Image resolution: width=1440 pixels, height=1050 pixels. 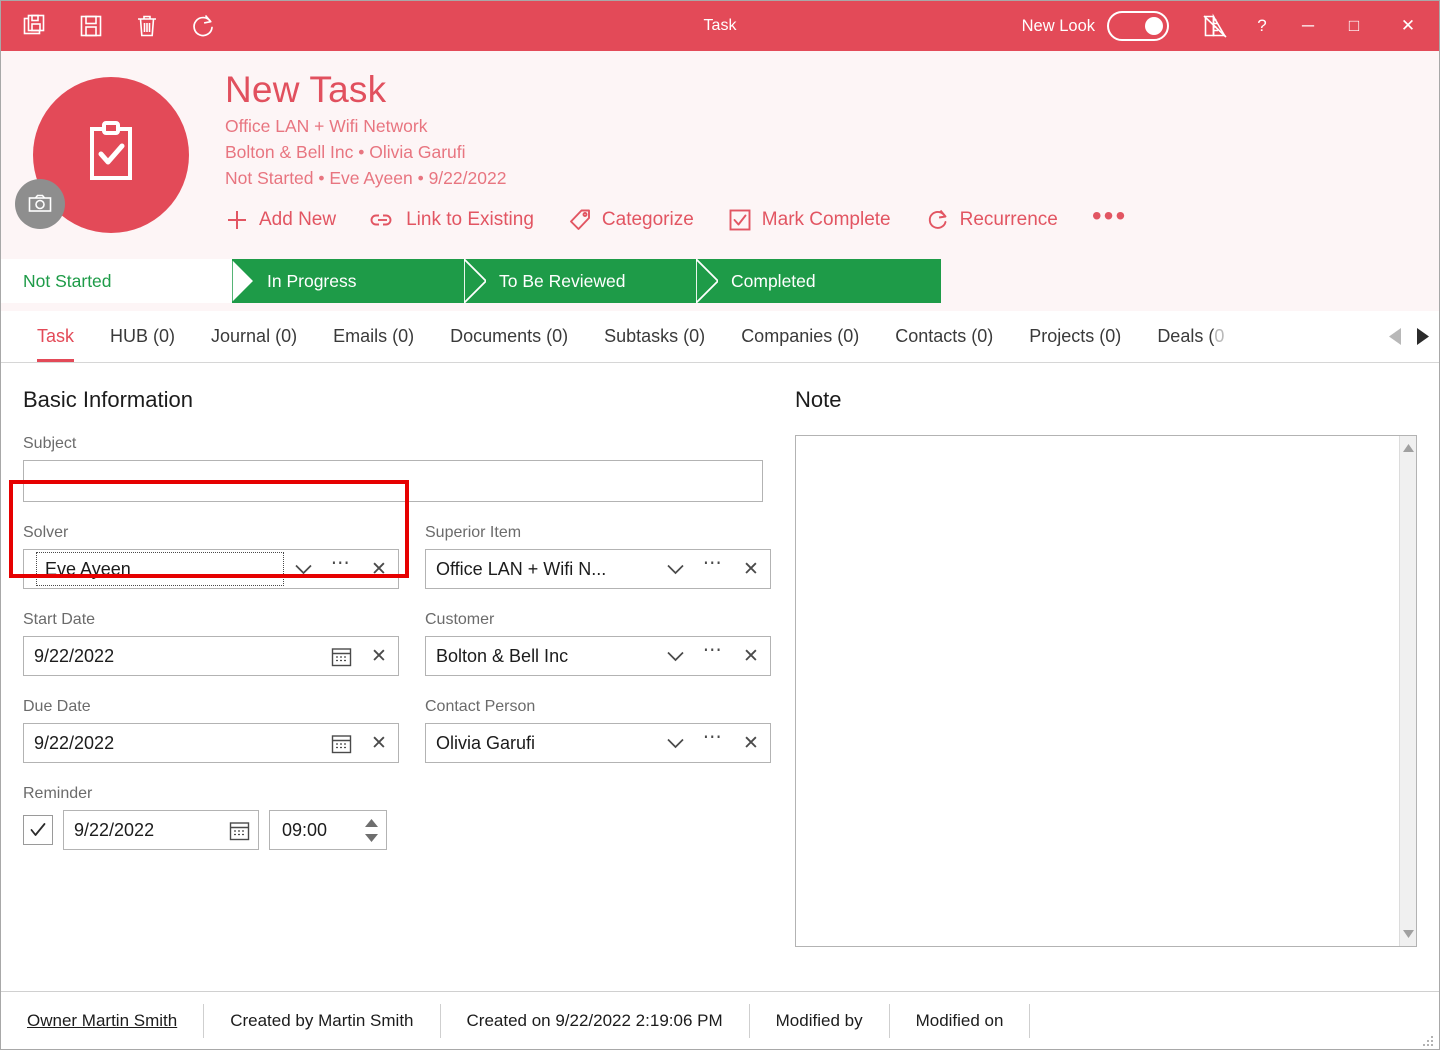 I want to click on link-to-existing-button: Link to Existing, so click(x=452, y=220).